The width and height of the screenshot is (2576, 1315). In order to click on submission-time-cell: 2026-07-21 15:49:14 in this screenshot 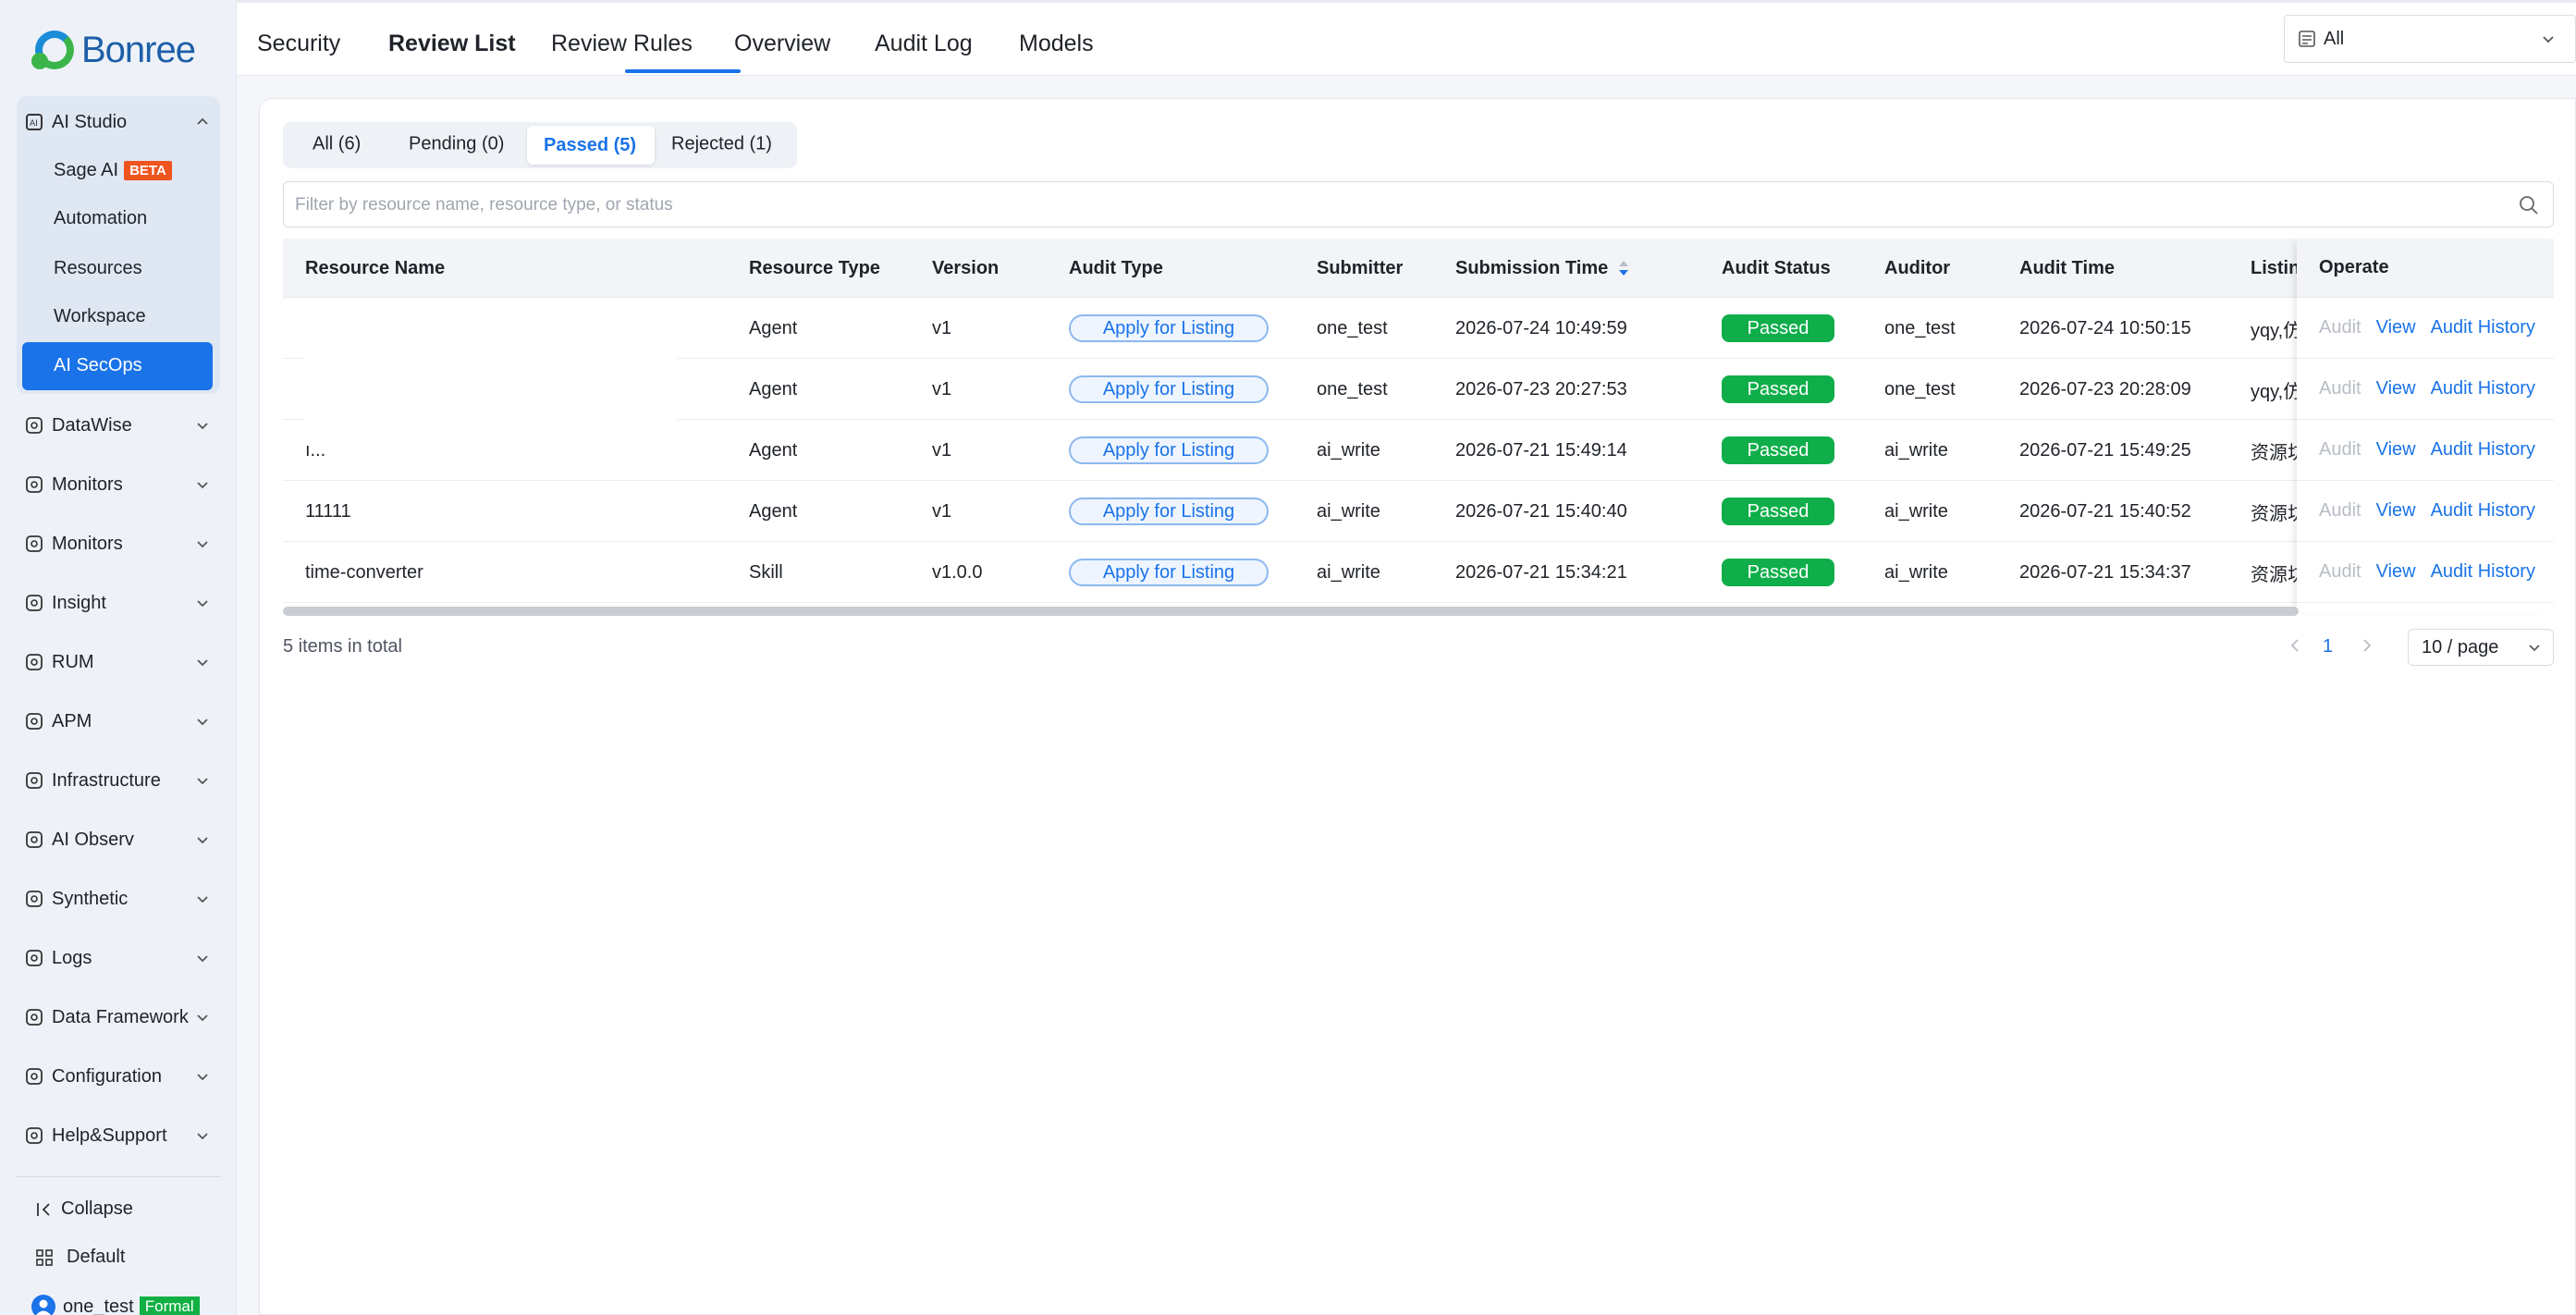, I will do `click(1541, 450)`.